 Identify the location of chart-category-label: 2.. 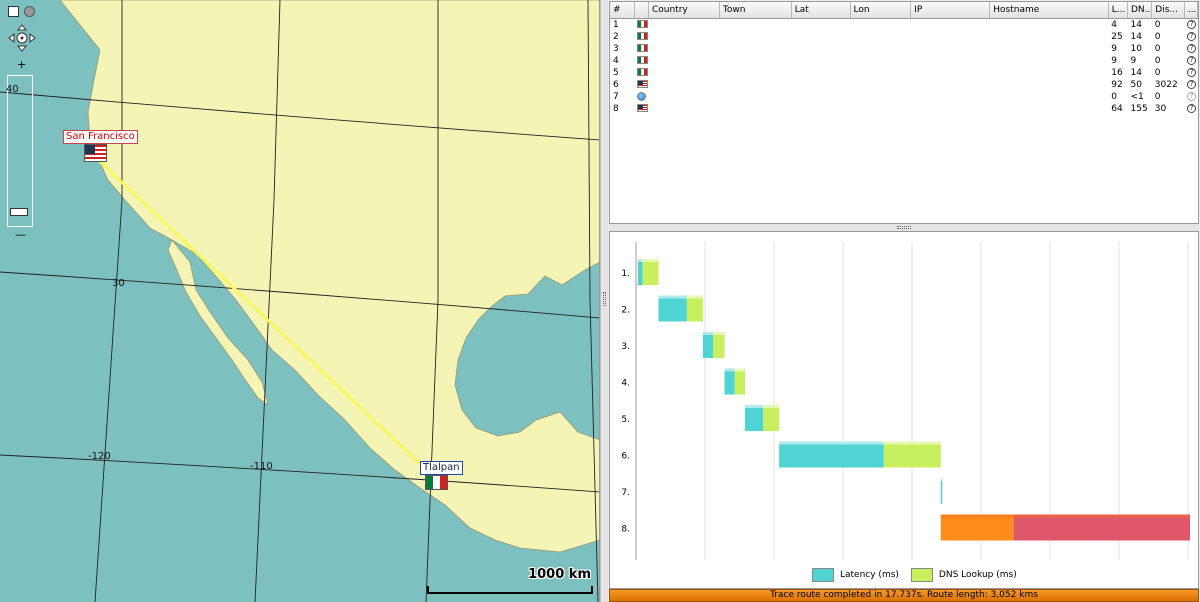
(625, 311).